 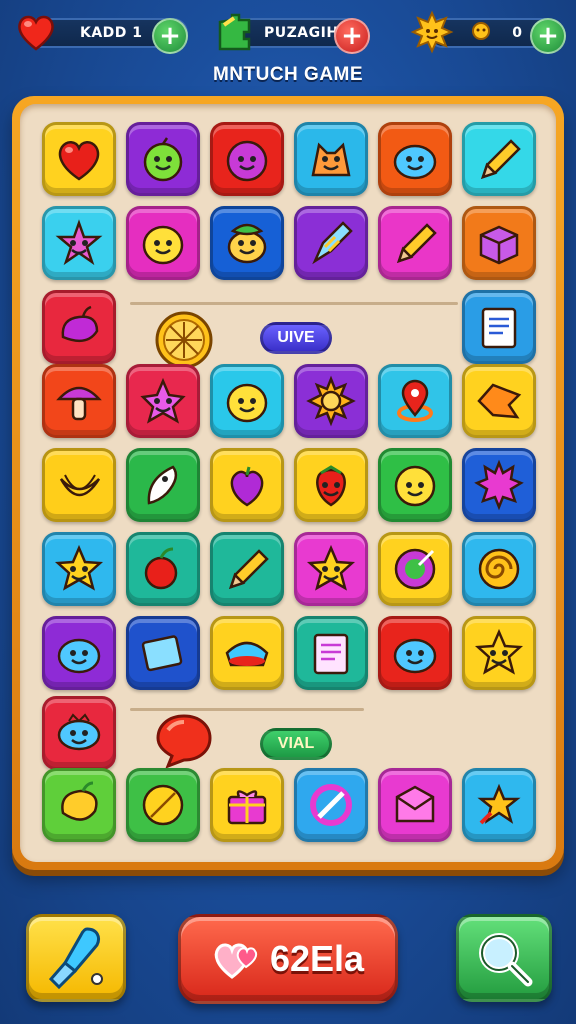 I want to click on add-stars-button: +, so click(x=548, y=36).